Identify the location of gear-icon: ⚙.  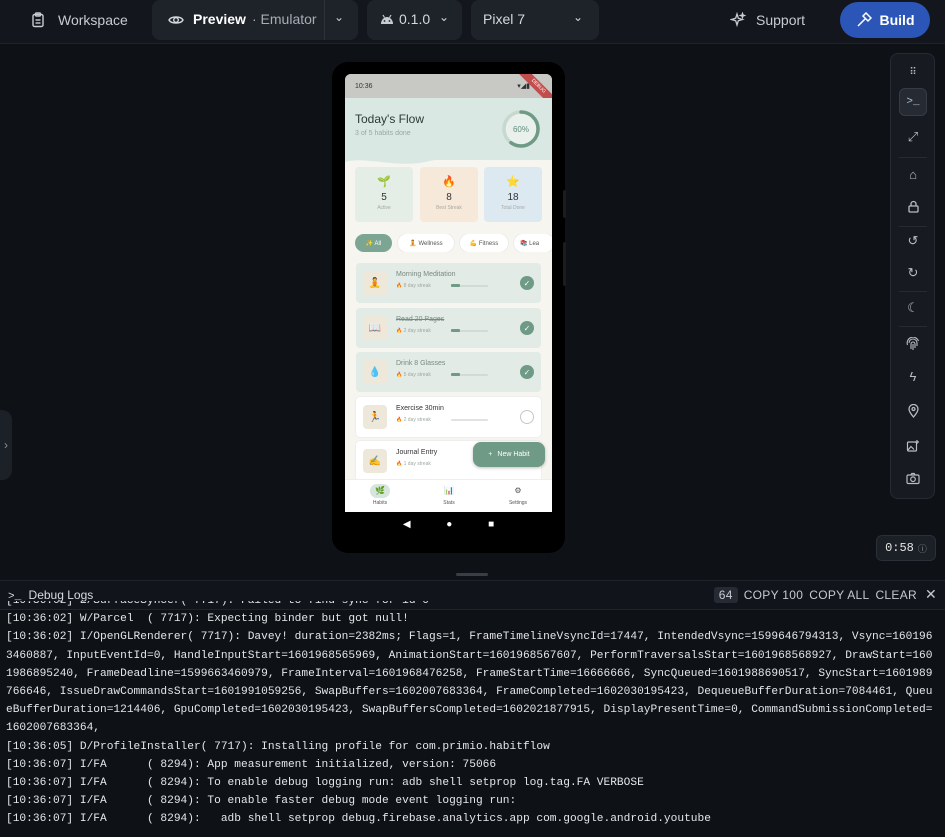
(518, 490).